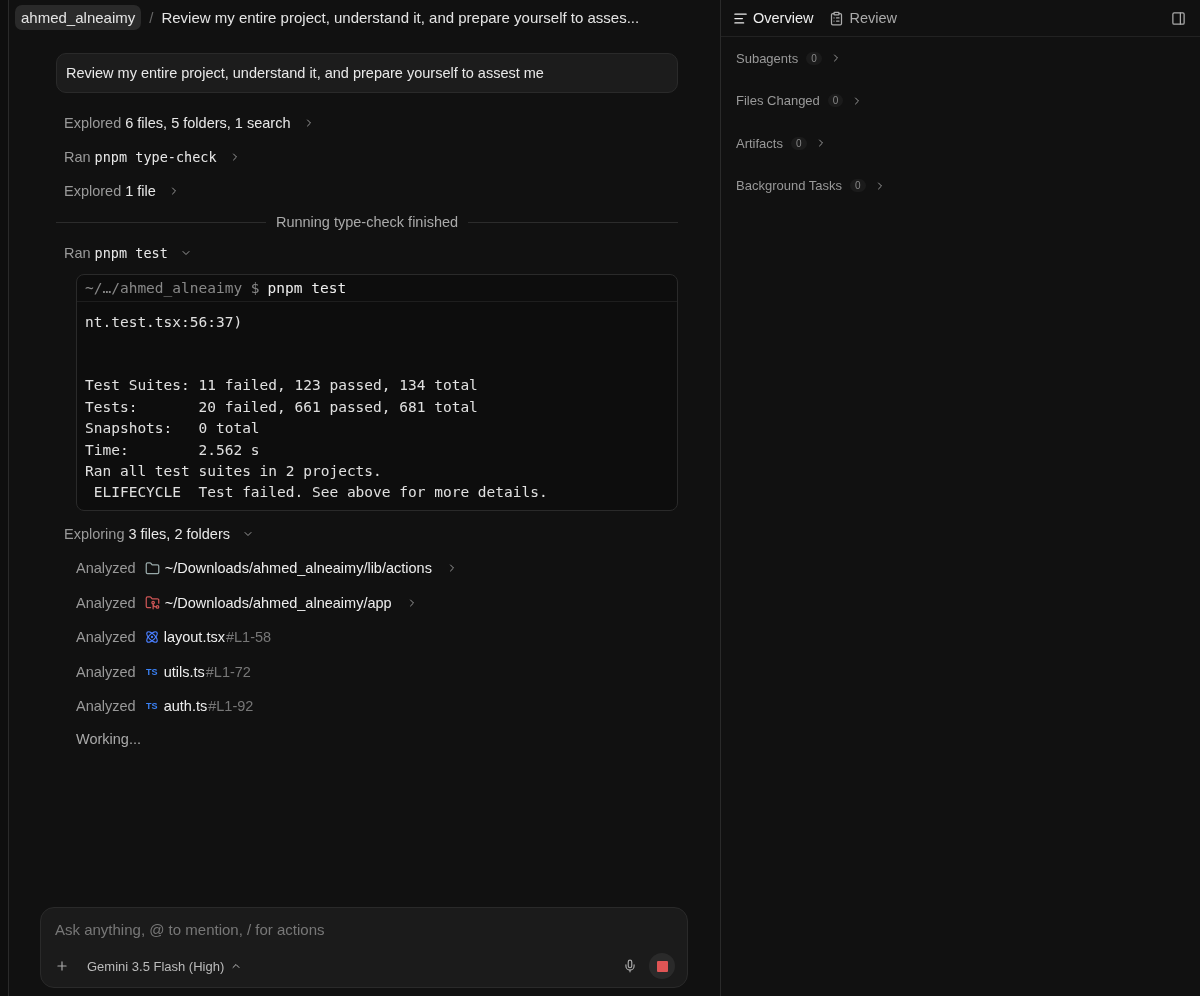 Image resolution: width=1200 pixels, height=996 pixels. Describe the element at coordinates (320, 493) in the screenshot. I see `output-line: ELIFECYCLE Test failed. See above for more details.` at that location.